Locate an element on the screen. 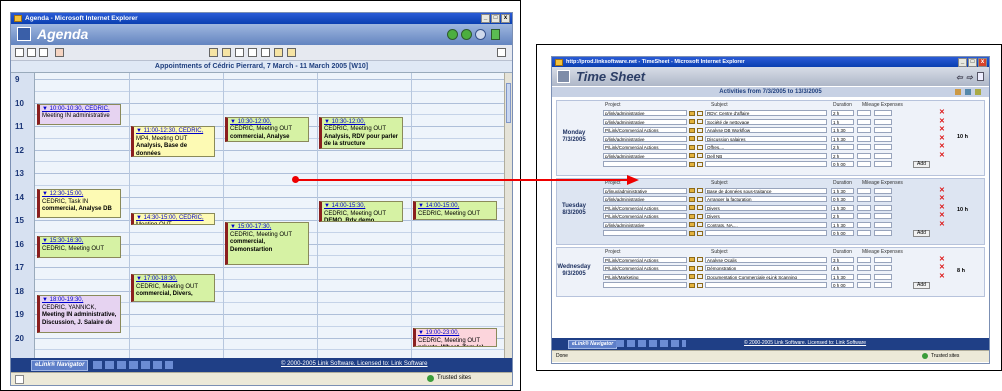  navigator-button: eLink® Navigator is located at coordinates (60, 365).